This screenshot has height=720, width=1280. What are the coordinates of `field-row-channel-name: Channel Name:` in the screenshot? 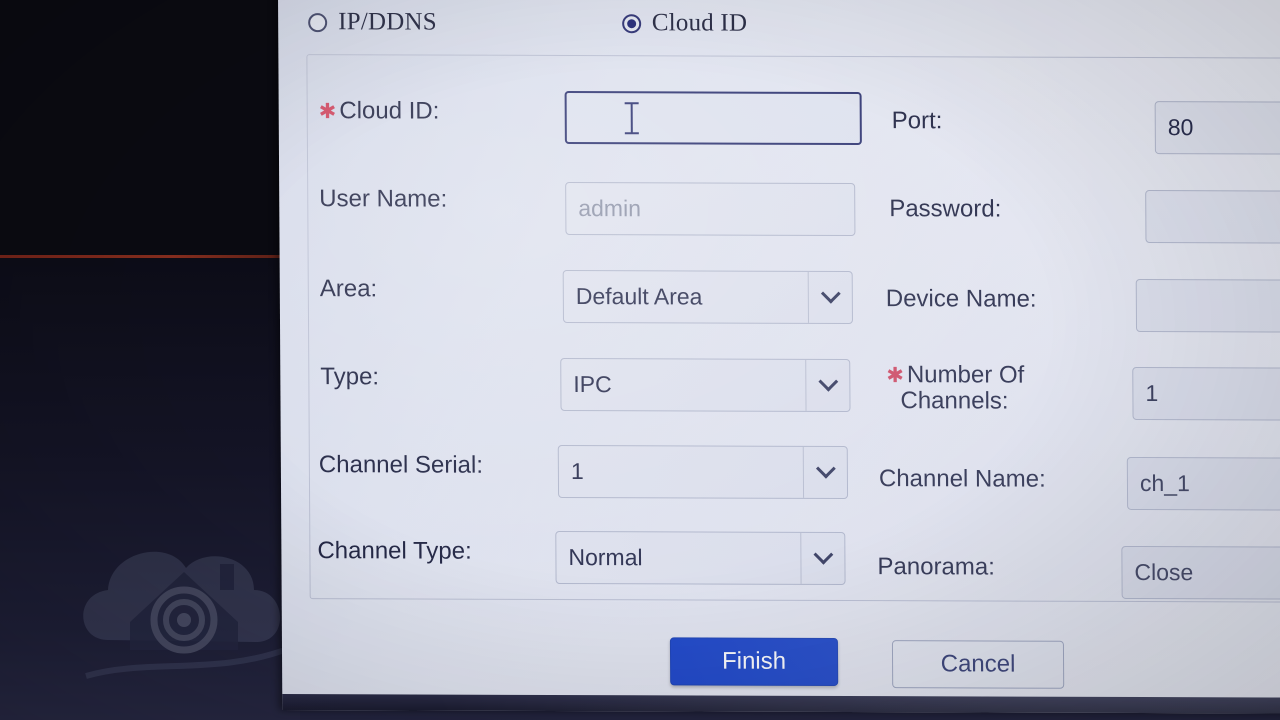 It's located at (962, 479).